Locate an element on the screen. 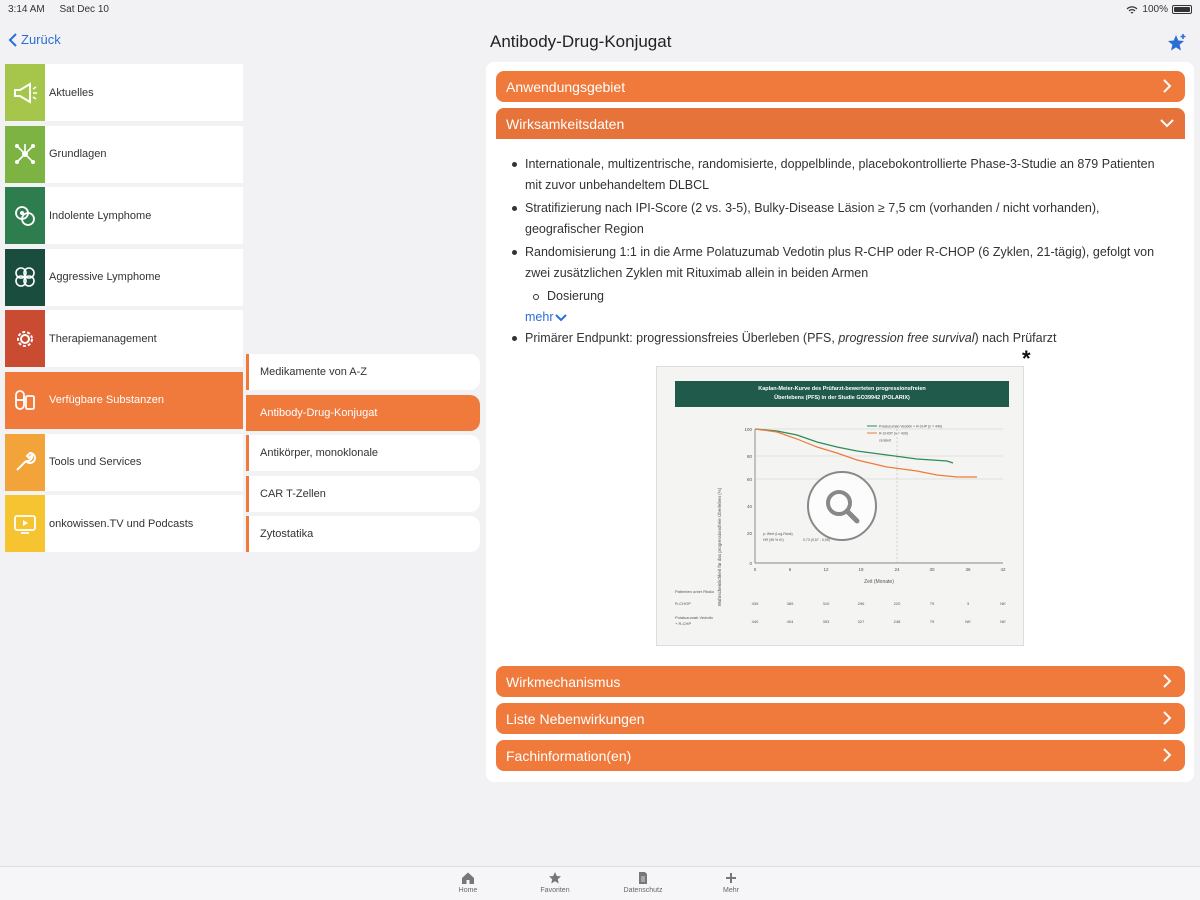 Image resolution: width=1200 pixels, height=900 pixels. figure-xlabel: Zeit (Monate) is located at coordinates (879, 582).